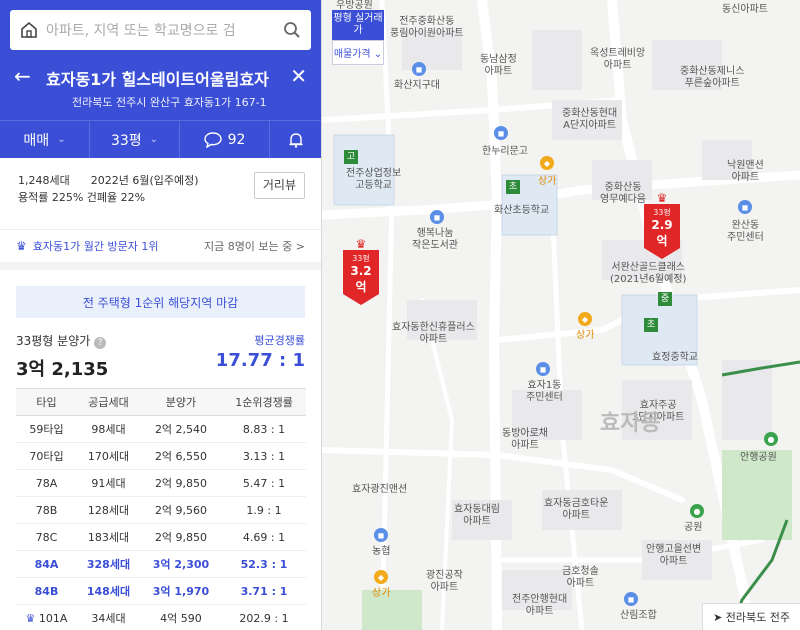  I want to click on cell: 78C, so click(46, 537).